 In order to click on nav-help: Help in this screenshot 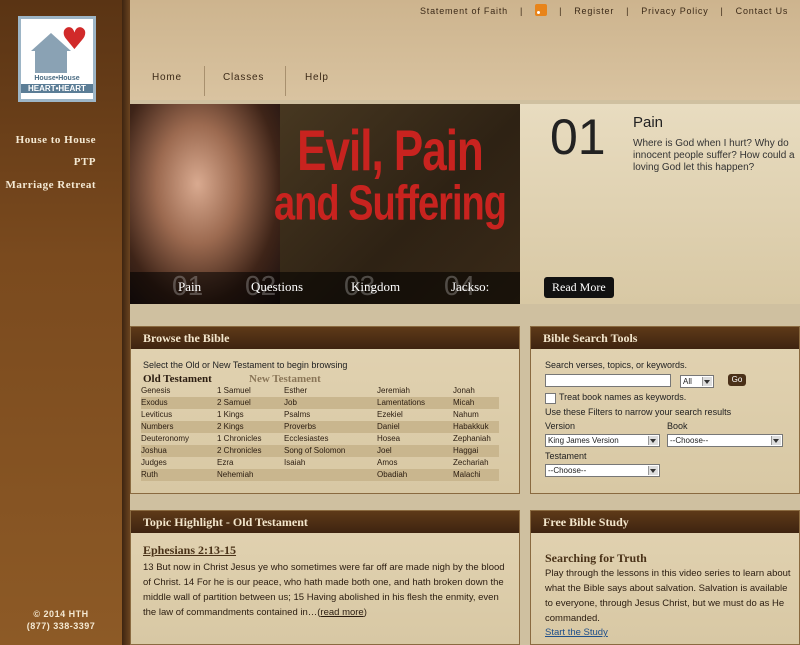, I will do `click(317, 77)`.